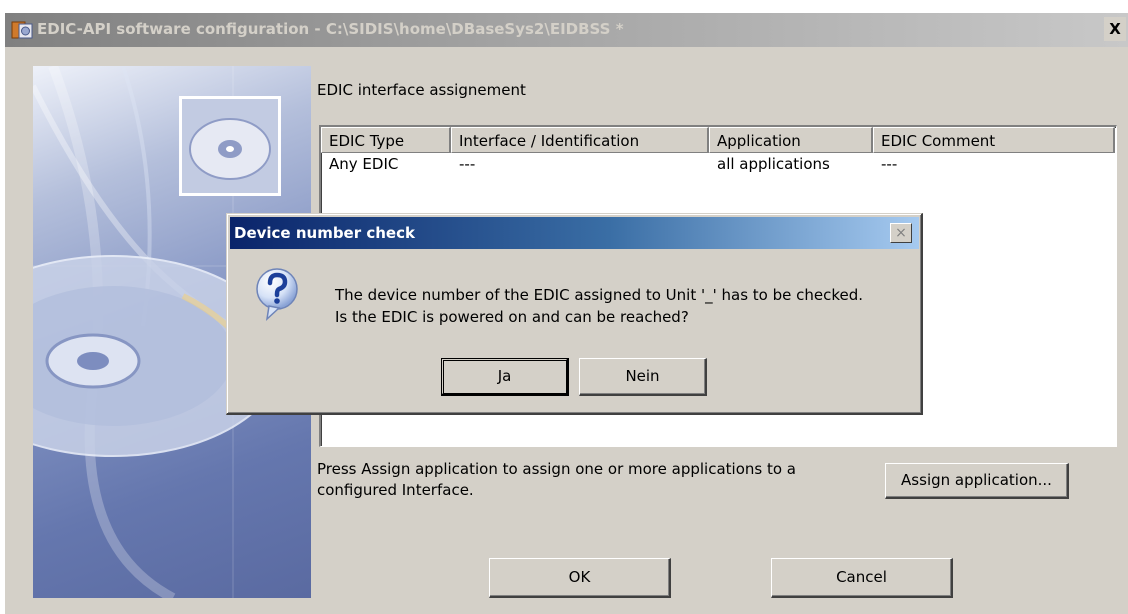 The width and height of the screenshot is (1128, 614). Describe the element at coordinates (230, 146) in the screenshot. I see `cd-thumbnail` at that location.